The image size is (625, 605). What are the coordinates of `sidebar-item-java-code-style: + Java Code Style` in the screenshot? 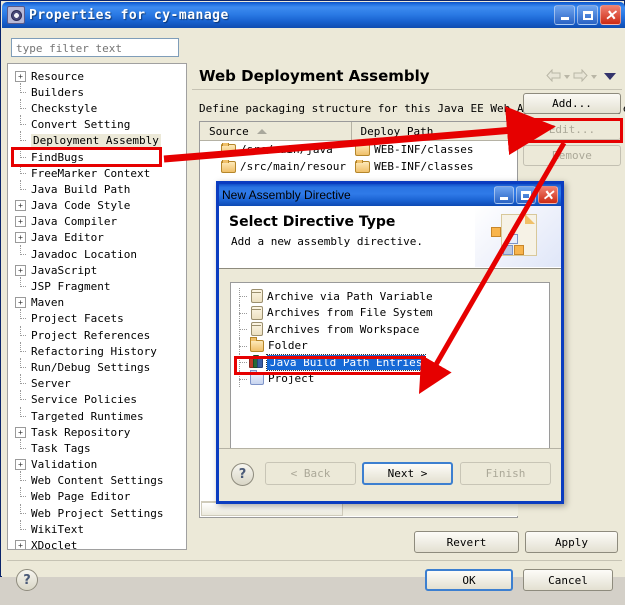 It's located at (97, 206).